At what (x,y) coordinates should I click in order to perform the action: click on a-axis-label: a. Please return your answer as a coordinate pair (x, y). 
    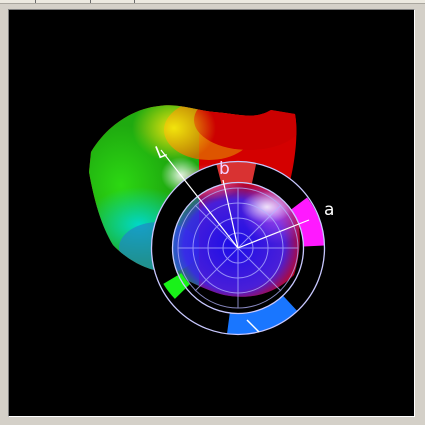
    Looking at the image, I should click on (329, 210).